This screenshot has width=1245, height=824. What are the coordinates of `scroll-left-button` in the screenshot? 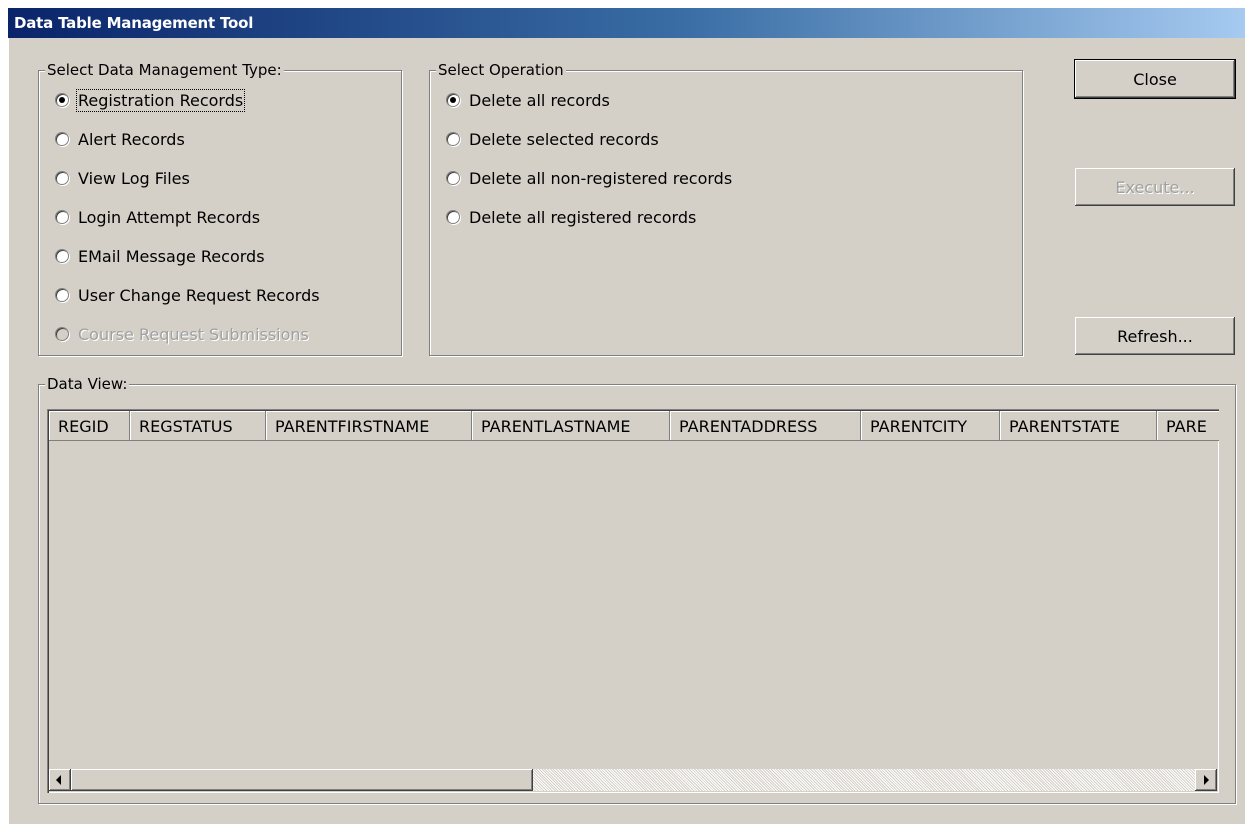 It's located at (60, 780).